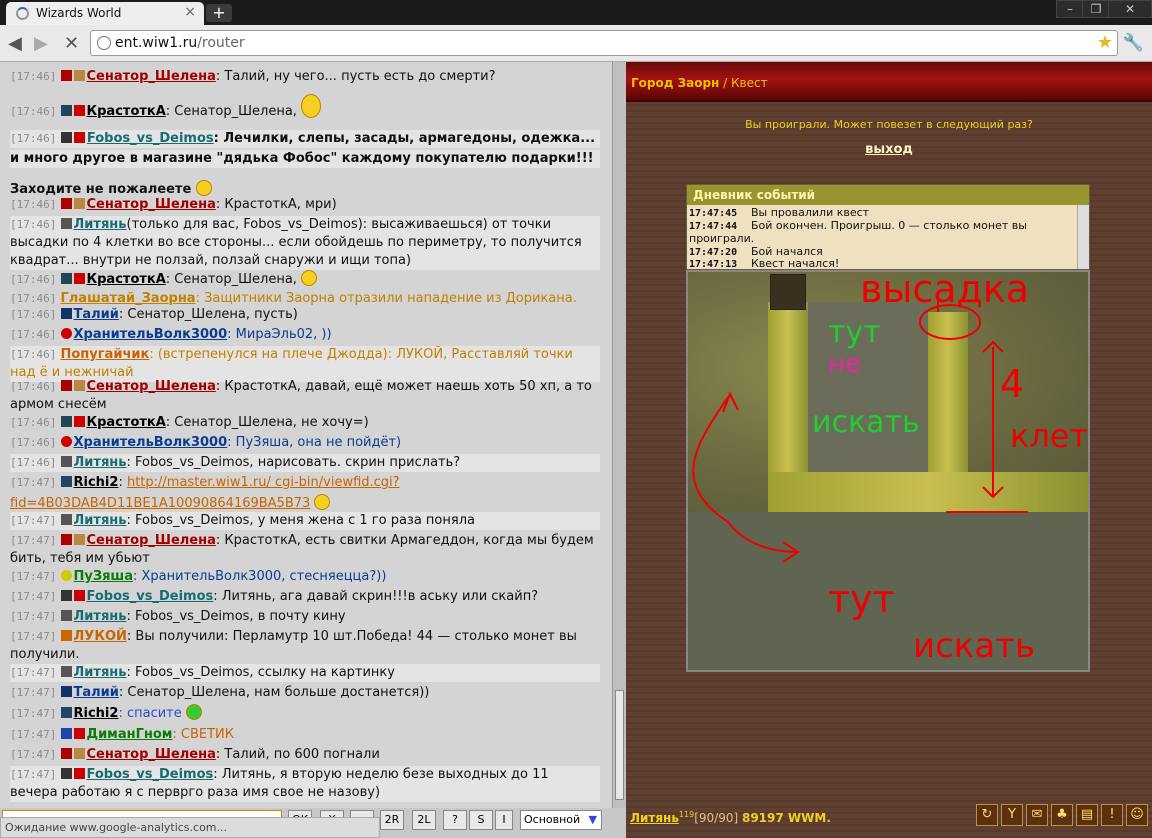 The width and height of the screenshot is (1152, 838). What do you see at coordinates (561, 820) in the screenshot?
I see `channel-select: Основной ▼` at bounding box center [561, 820].